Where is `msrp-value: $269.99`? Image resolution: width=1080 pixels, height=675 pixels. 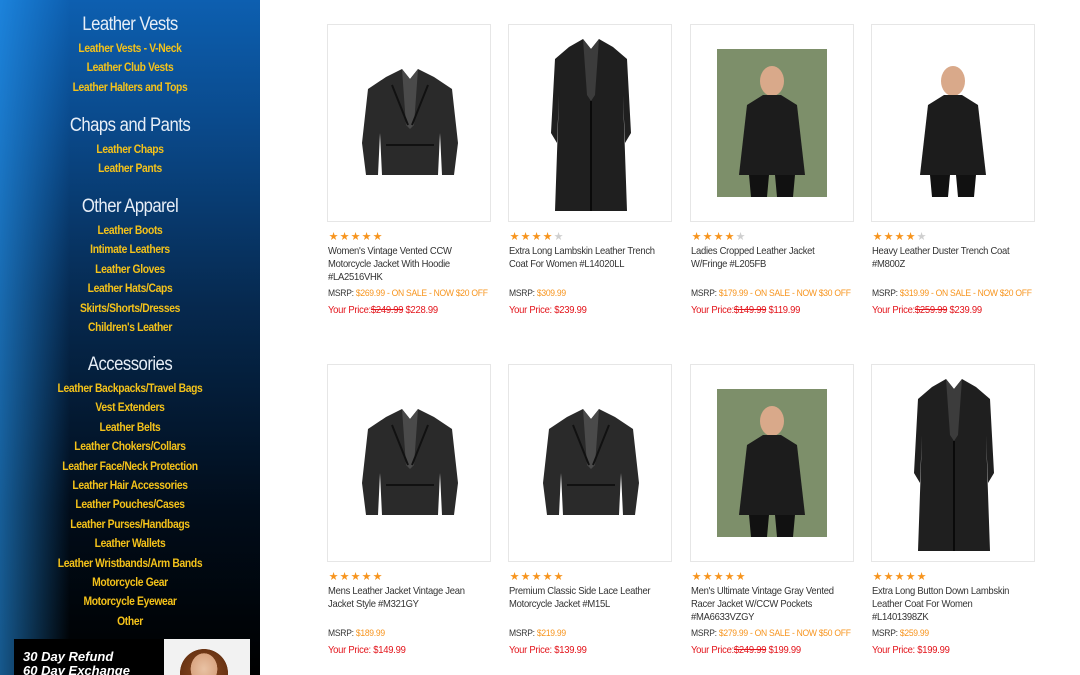 msrp-value: $269.99 is located at coordinates (370, 293).